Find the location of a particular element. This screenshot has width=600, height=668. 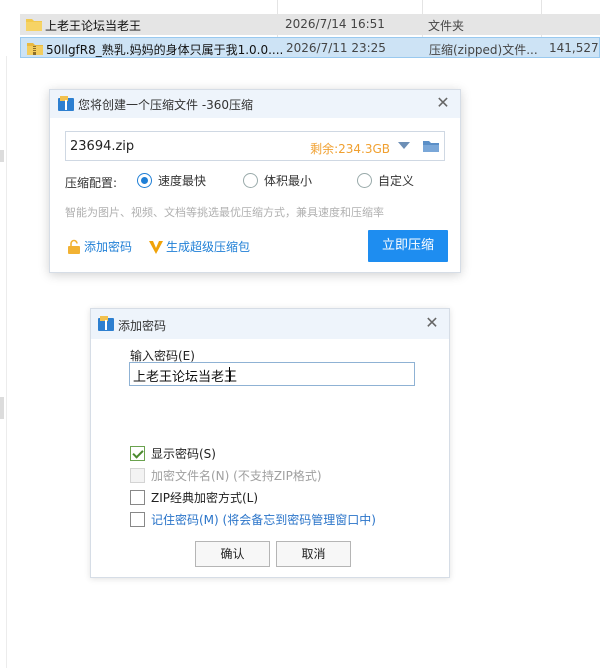

compress-config-label: 压缩配置: is located at coordinates (91, 183).